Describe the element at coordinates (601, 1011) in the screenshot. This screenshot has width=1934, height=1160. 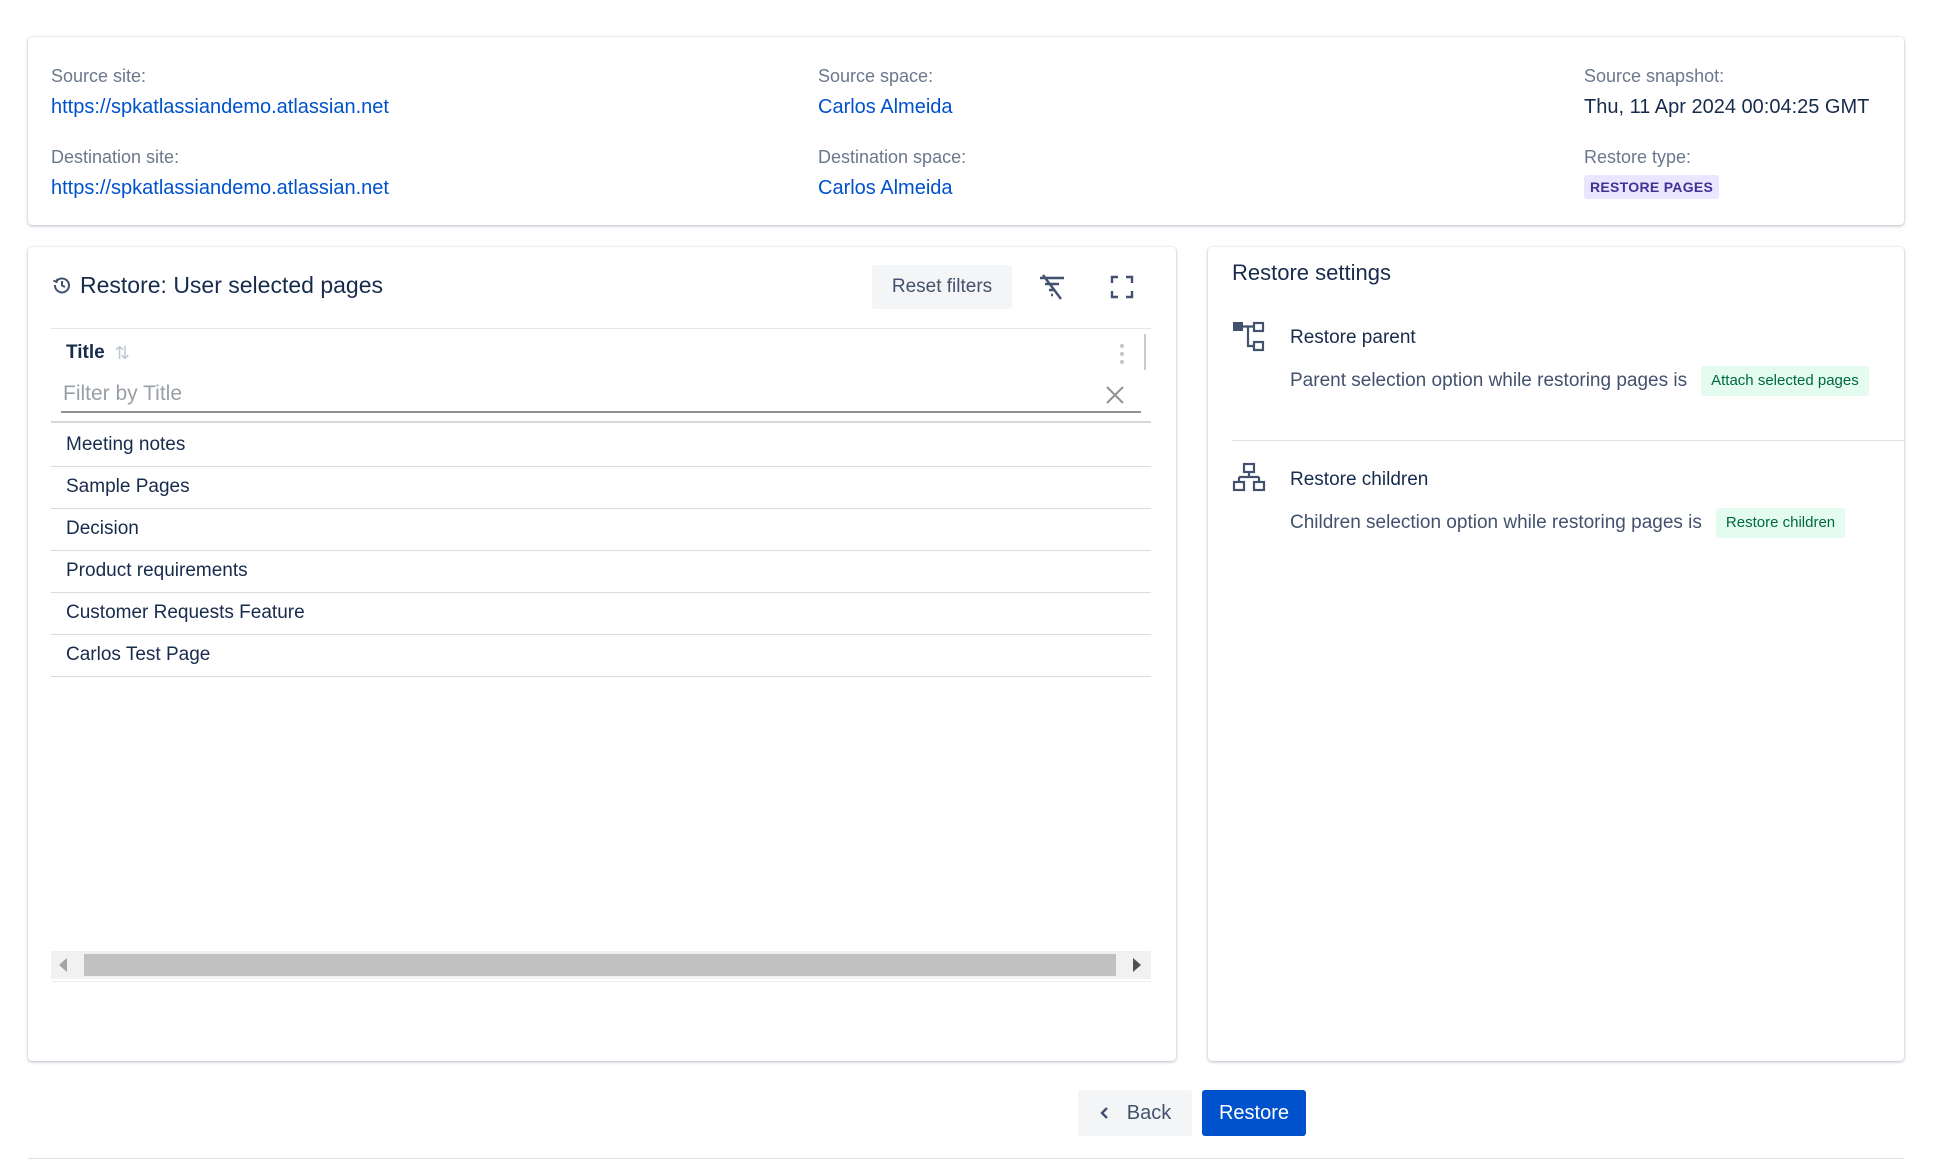
I see `grid-footer-area` at that location.